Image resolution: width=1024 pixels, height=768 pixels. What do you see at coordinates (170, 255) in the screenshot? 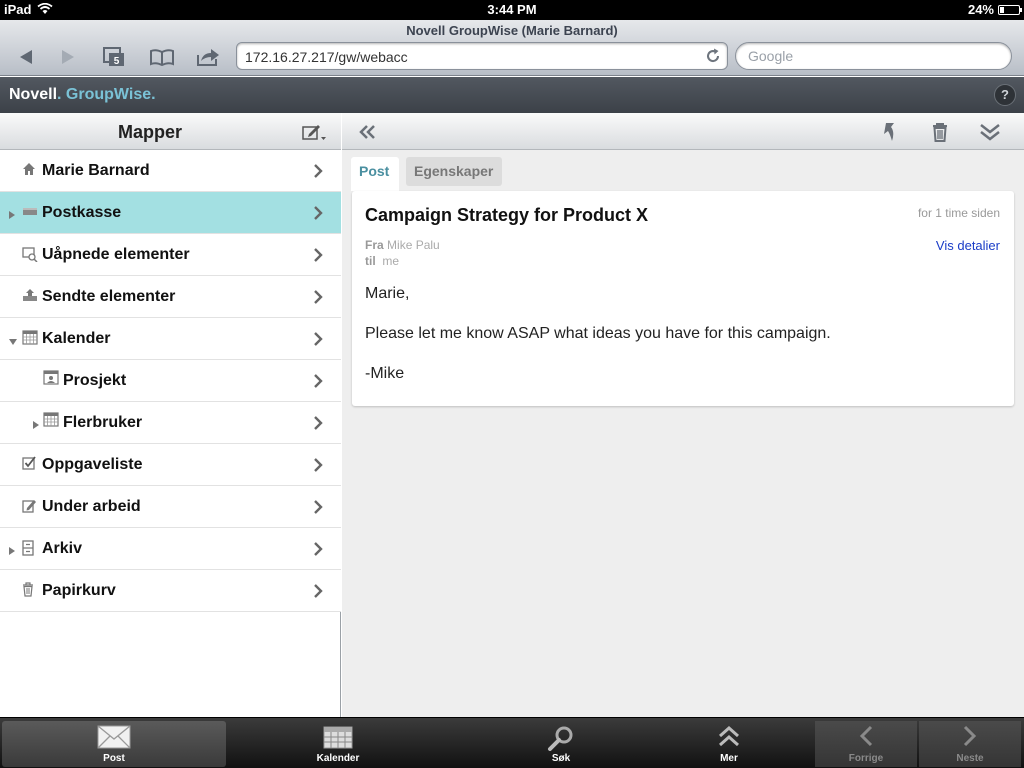
I see `folder-item: Uåpnede elementer` at bounding box center [170, 255].